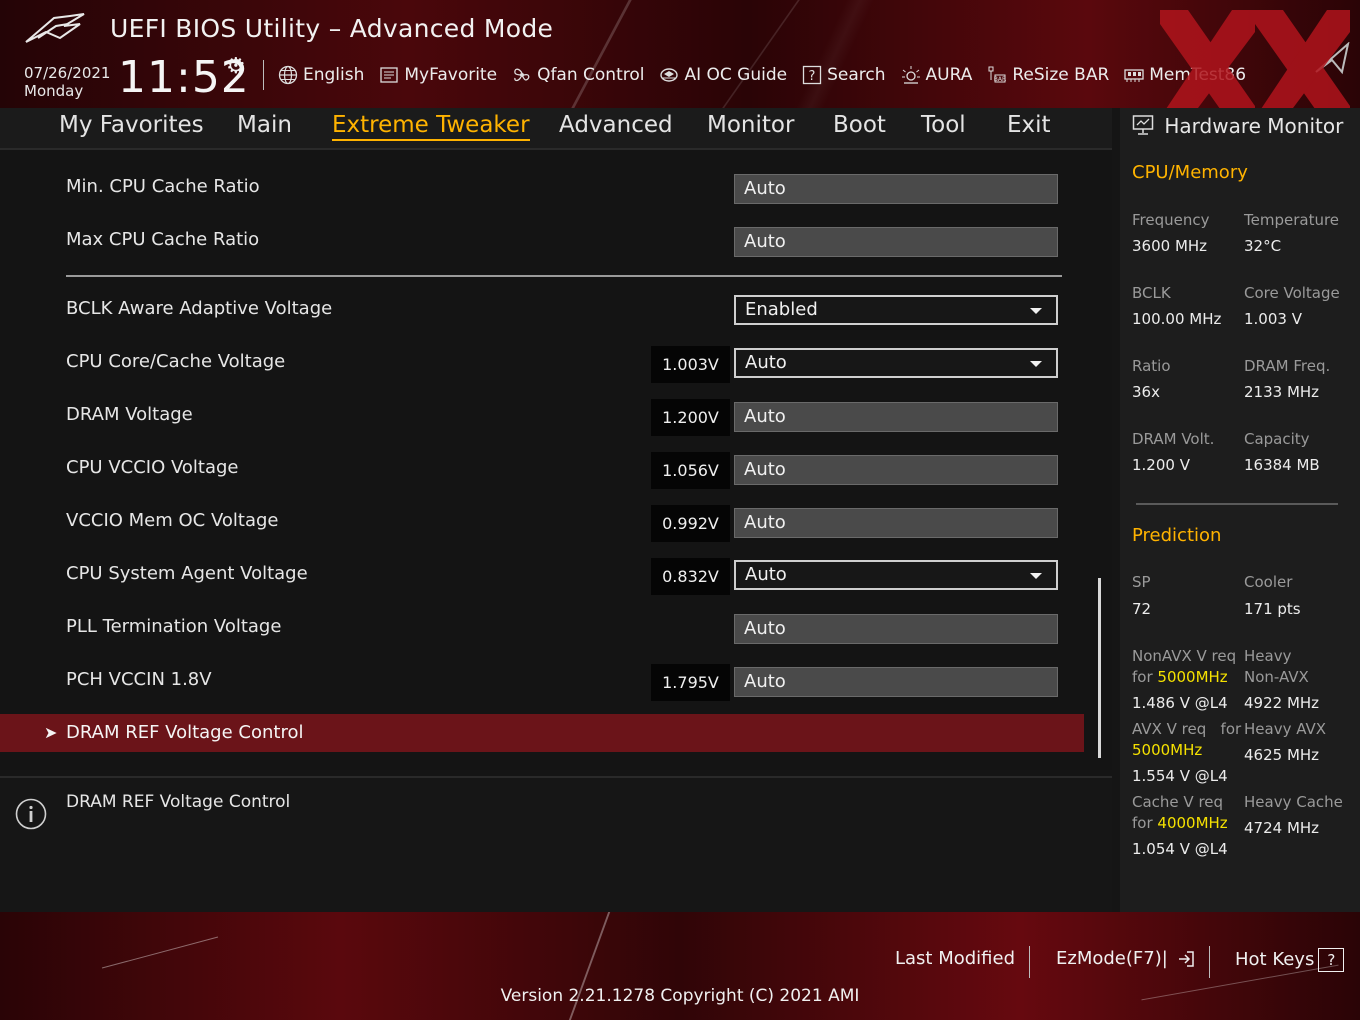  What do you see at coordinates (896, 242) in the screenshot?
I see `max-cpu-cache-ratio-input: Auto` at bounding box center [896, 242].